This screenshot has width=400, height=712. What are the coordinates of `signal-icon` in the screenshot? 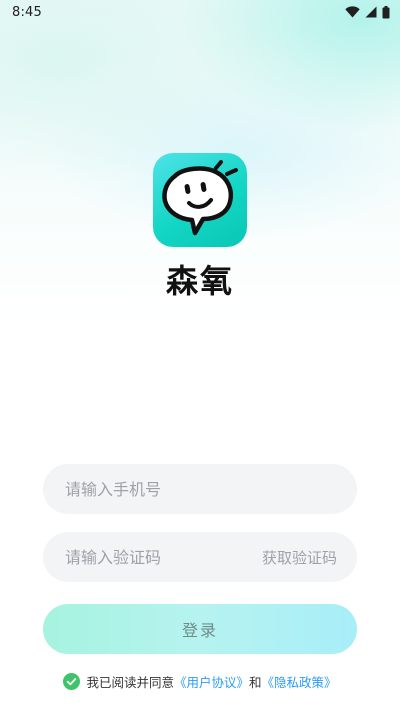 It's located at (371, 12).